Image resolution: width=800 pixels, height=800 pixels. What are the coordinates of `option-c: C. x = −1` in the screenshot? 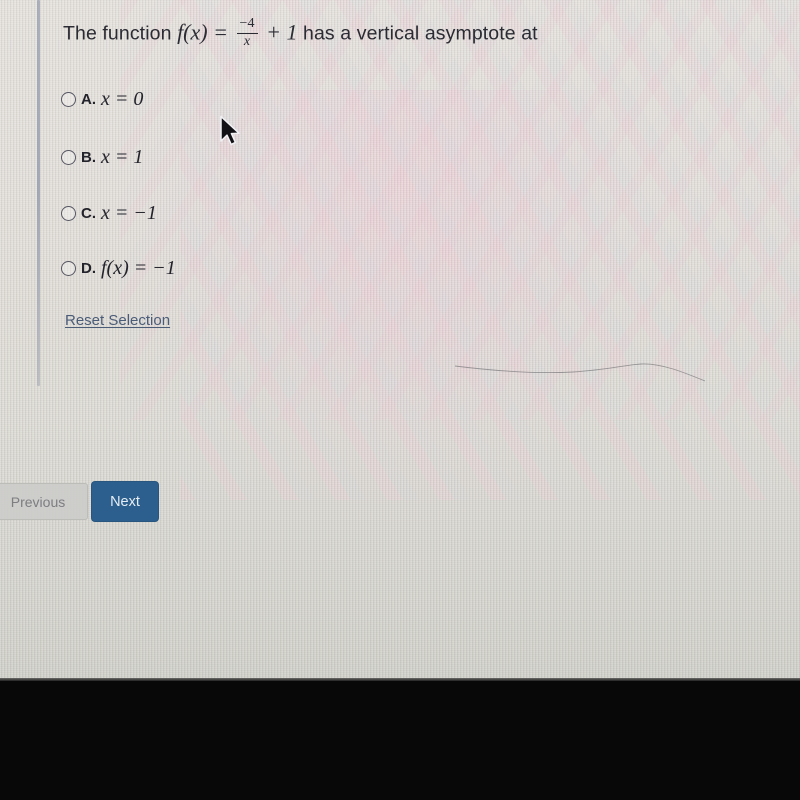 It's located at (109, 213).